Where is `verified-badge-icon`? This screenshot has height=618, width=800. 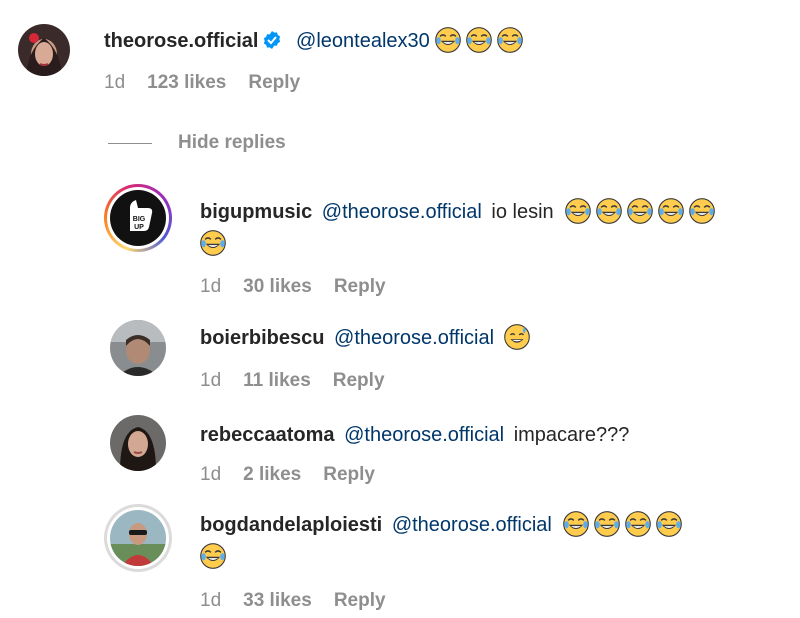
verified-badge-icon is located at coordinates (272, 39).